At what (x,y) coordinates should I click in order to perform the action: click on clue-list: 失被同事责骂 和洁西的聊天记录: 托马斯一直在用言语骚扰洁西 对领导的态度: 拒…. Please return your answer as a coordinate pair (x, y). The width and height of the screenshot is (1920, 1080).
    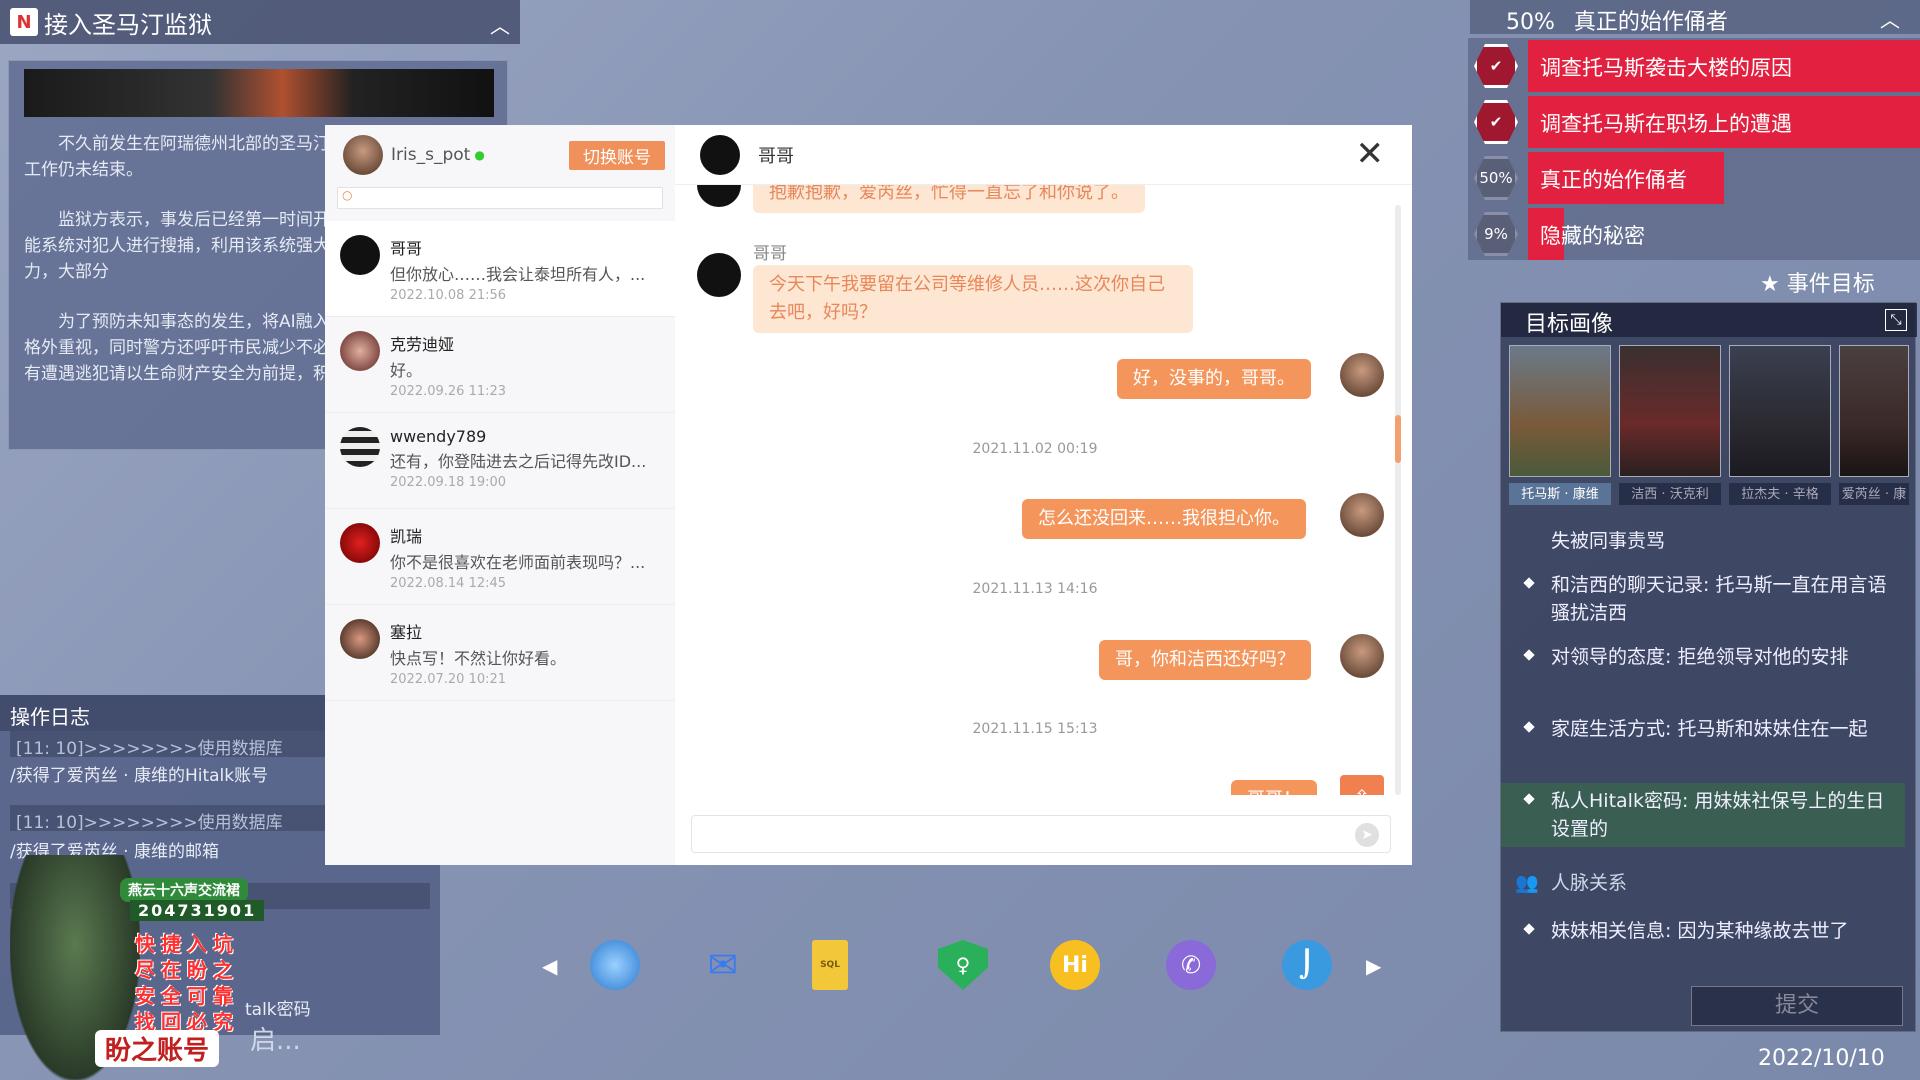
    Looking at the image, I should click on (1709, 763).